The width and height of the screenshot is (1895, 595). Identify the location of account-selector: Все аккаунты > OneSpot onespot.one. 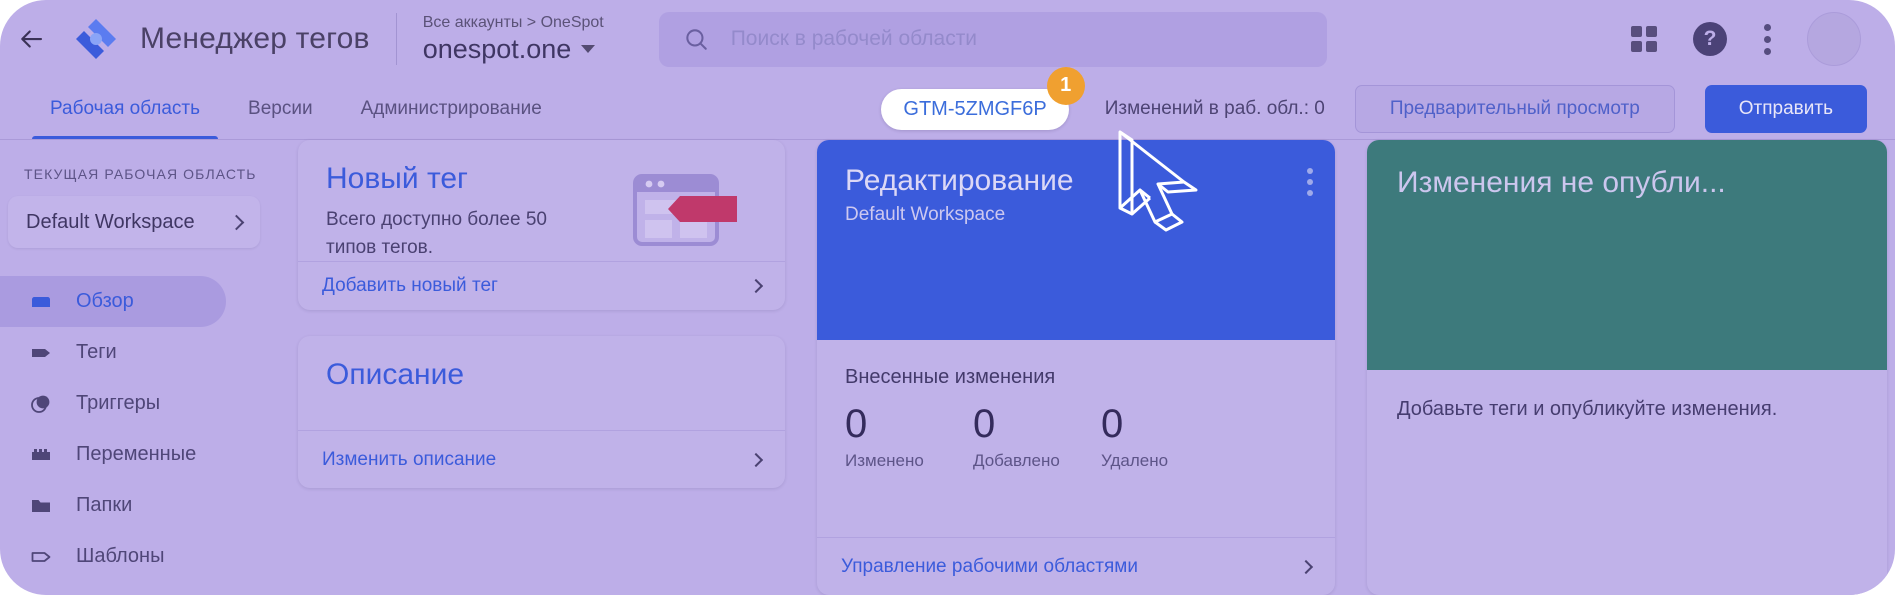
(518, 39).